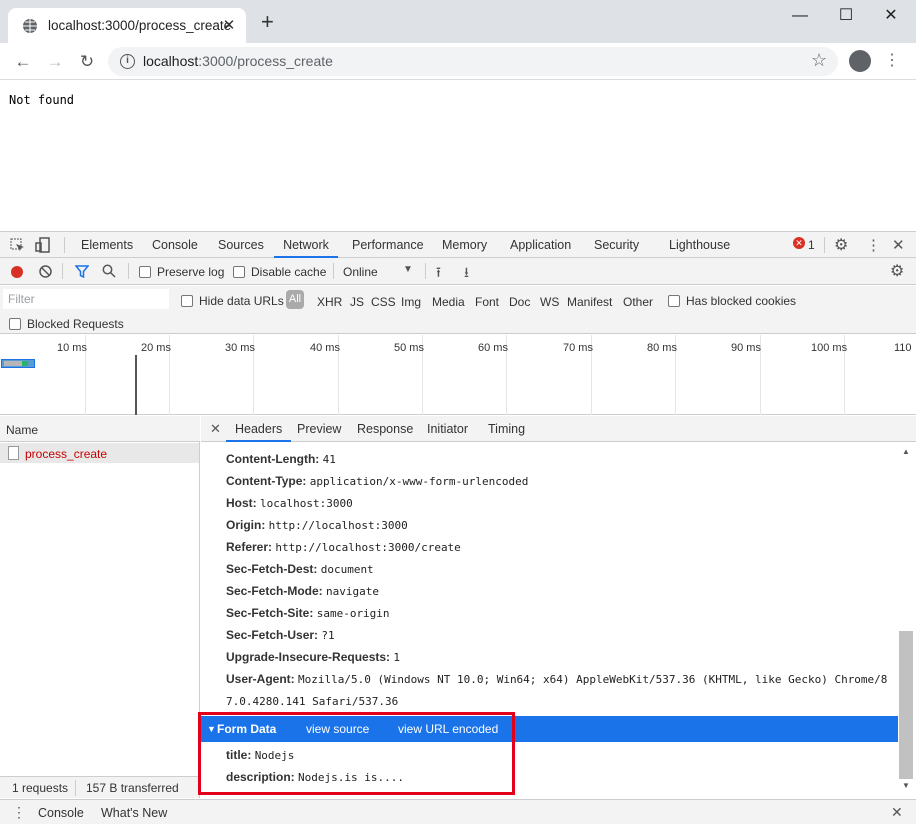  Describe the element at coordinates (145, 272) in the screenshot. I see `preserve-log-checkbox` at that location.